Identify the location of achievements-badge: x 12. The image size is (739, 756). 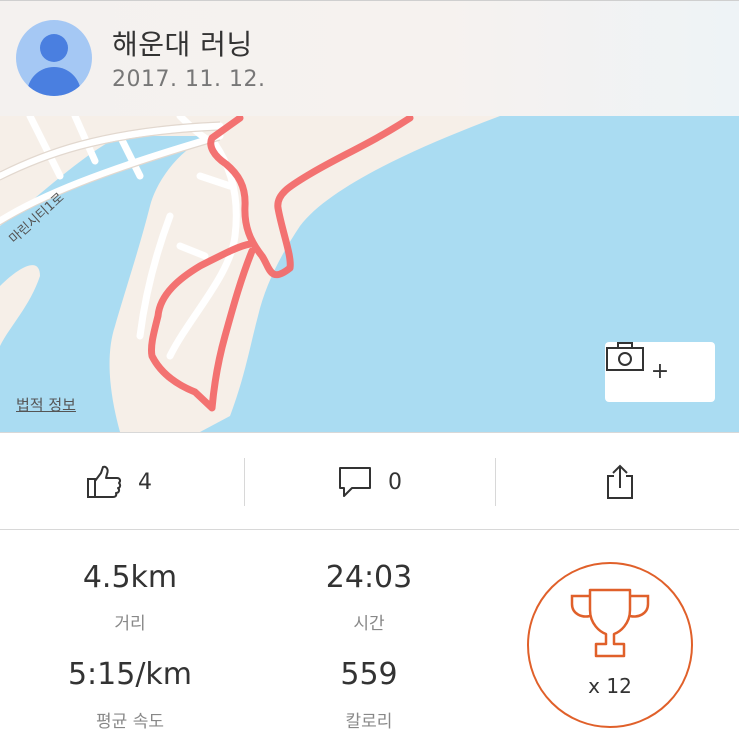
(610, 645).